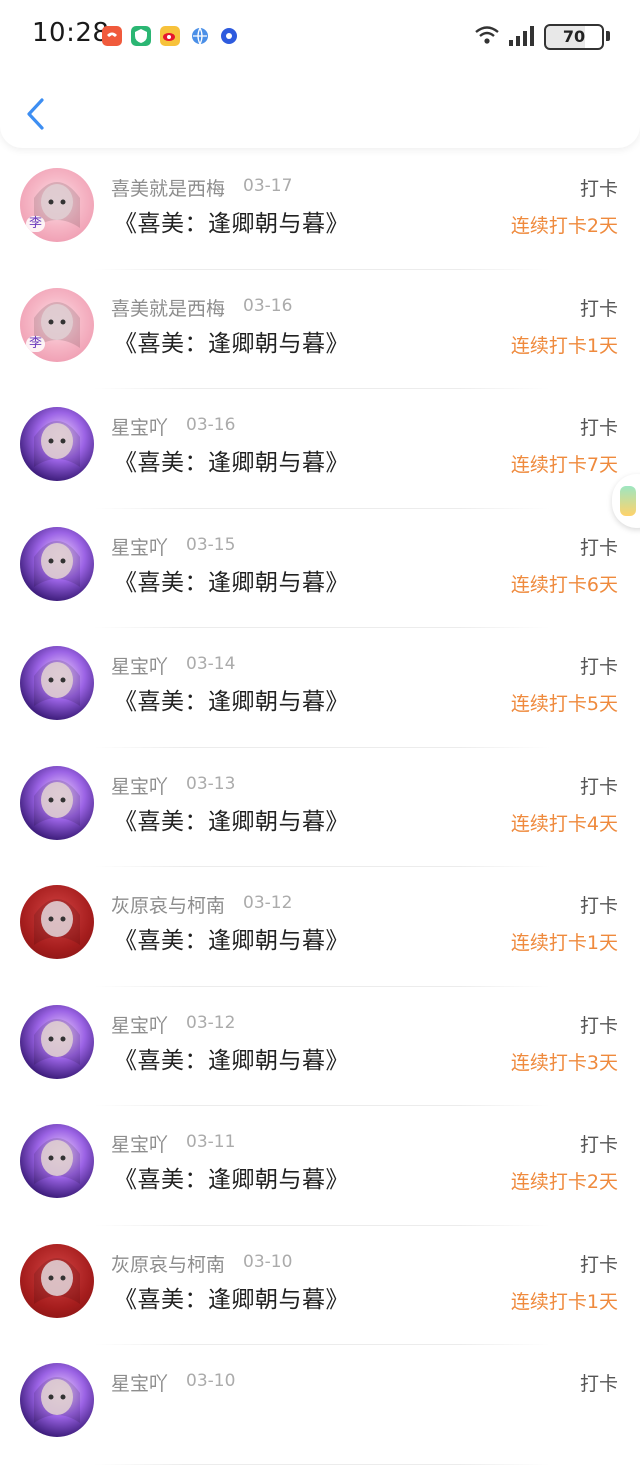  Describe the element at coordinates (320, 1405) in the screenshot. I see `list-item: 星宝吖 03-10 打卡` at that location.